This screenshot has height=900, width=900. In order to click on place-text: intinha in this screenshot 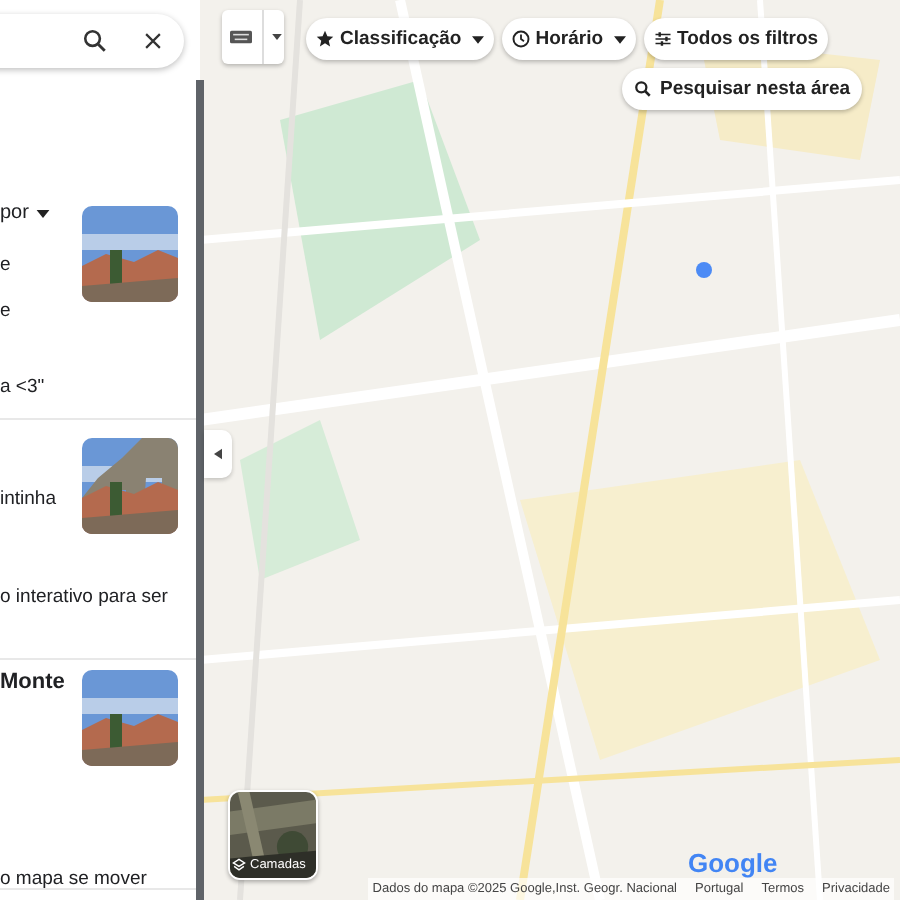, I will do `click(28, 499)`.